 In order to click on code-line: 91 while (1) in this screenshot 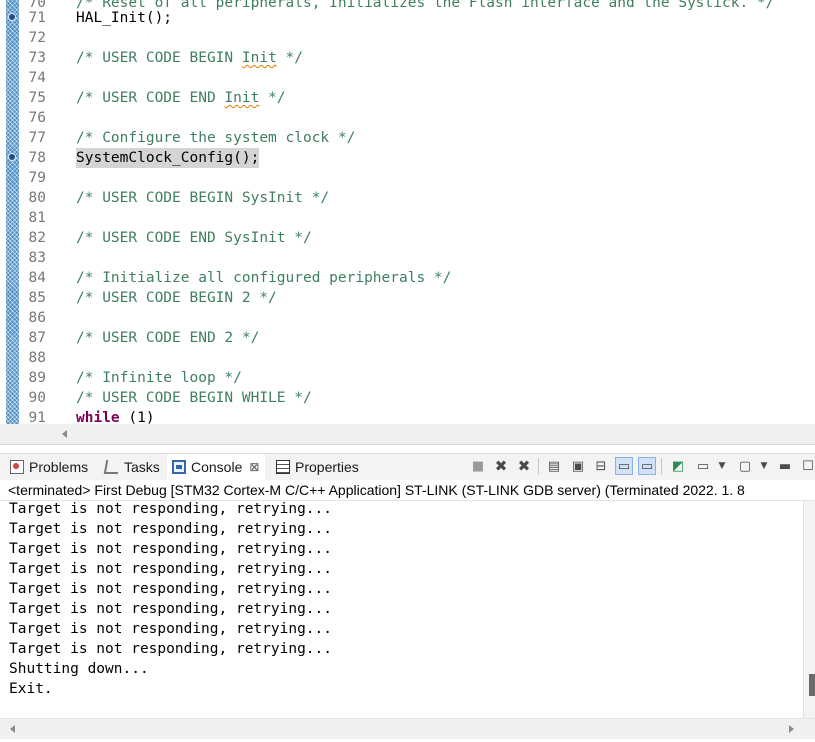, I will do `click(407, 416)`.